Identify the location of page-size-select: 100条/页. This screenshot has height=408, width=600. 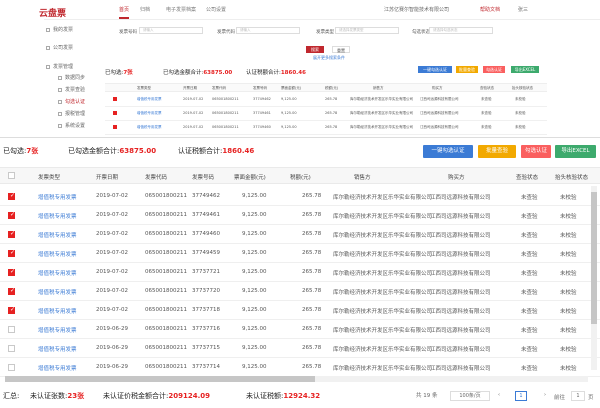
(470, 396).